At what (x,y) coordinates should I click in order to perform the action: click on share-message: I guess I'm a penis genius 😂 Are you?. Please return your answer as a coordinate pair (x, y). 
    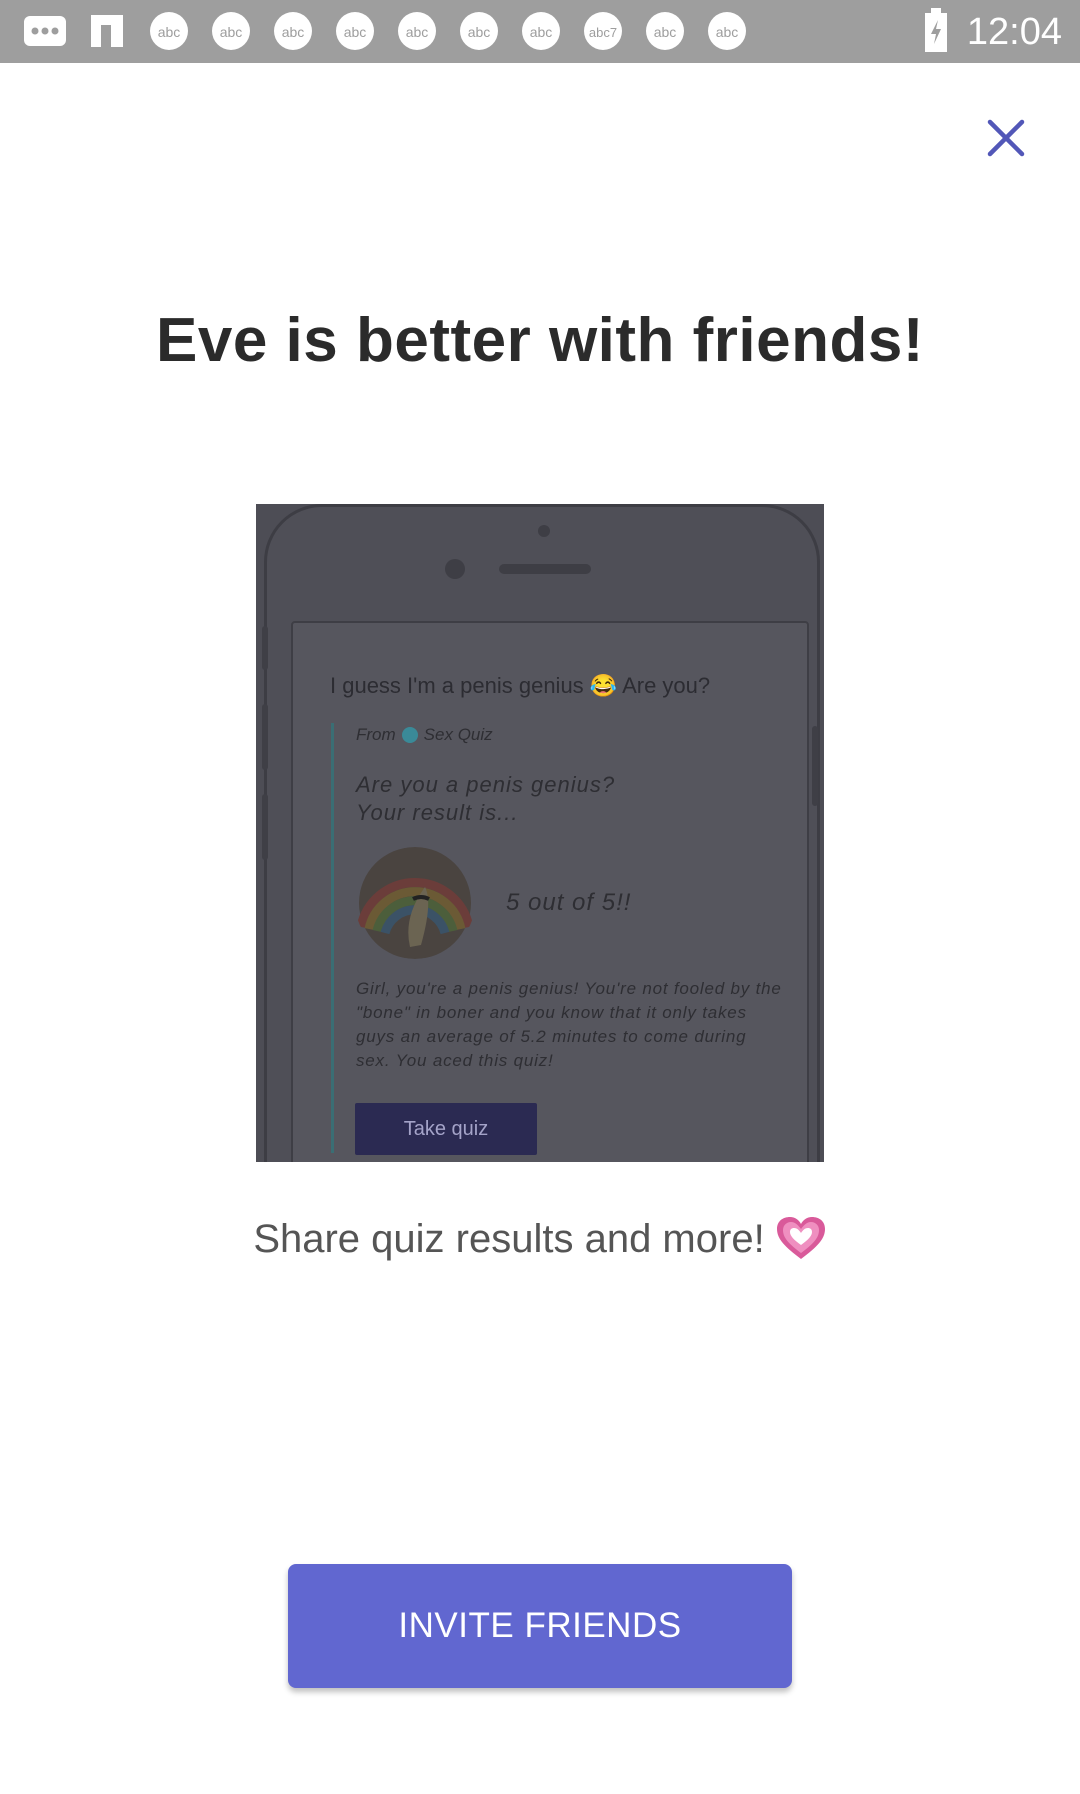
    Looking at the image, I should click on (520, 685).